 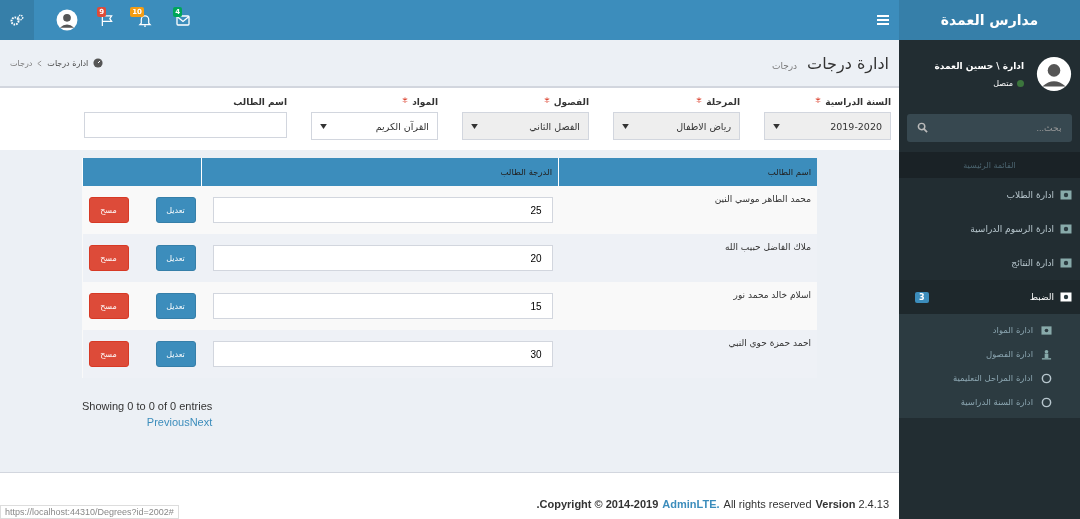 I want to click on status-url: https://localhost:44310/Degrees?id=2002#, so click(x=89, y=512).